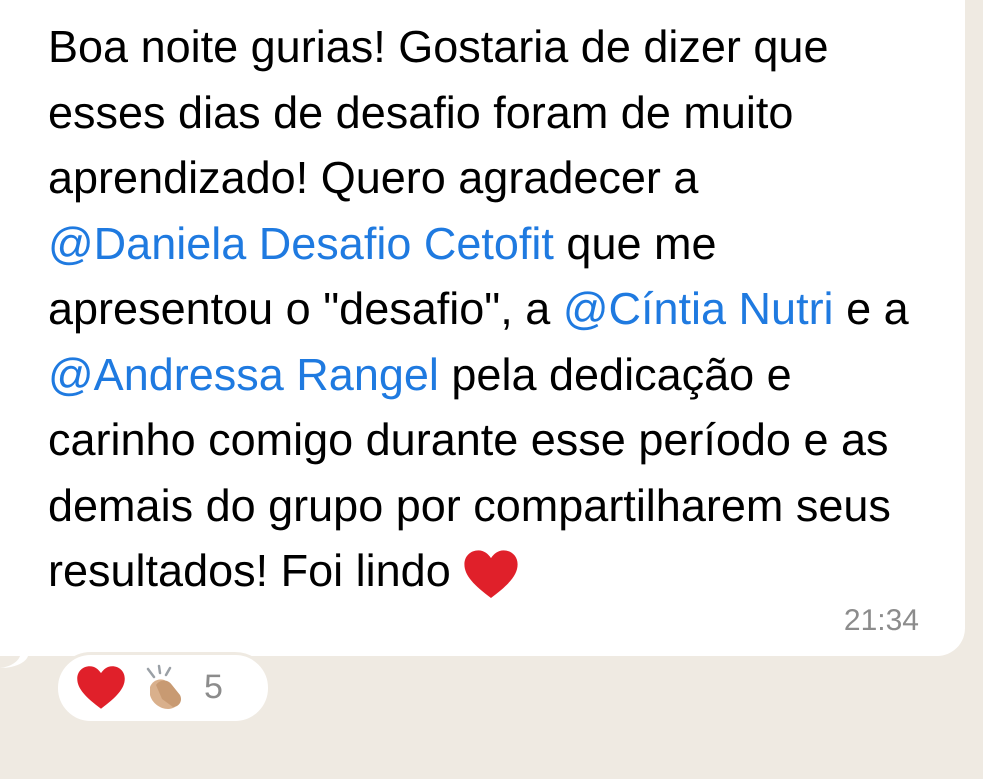 The height and width of the screenshot is (779, 983). I want to click on mention-link: @Cíntia Nutri, so click(698, 308).